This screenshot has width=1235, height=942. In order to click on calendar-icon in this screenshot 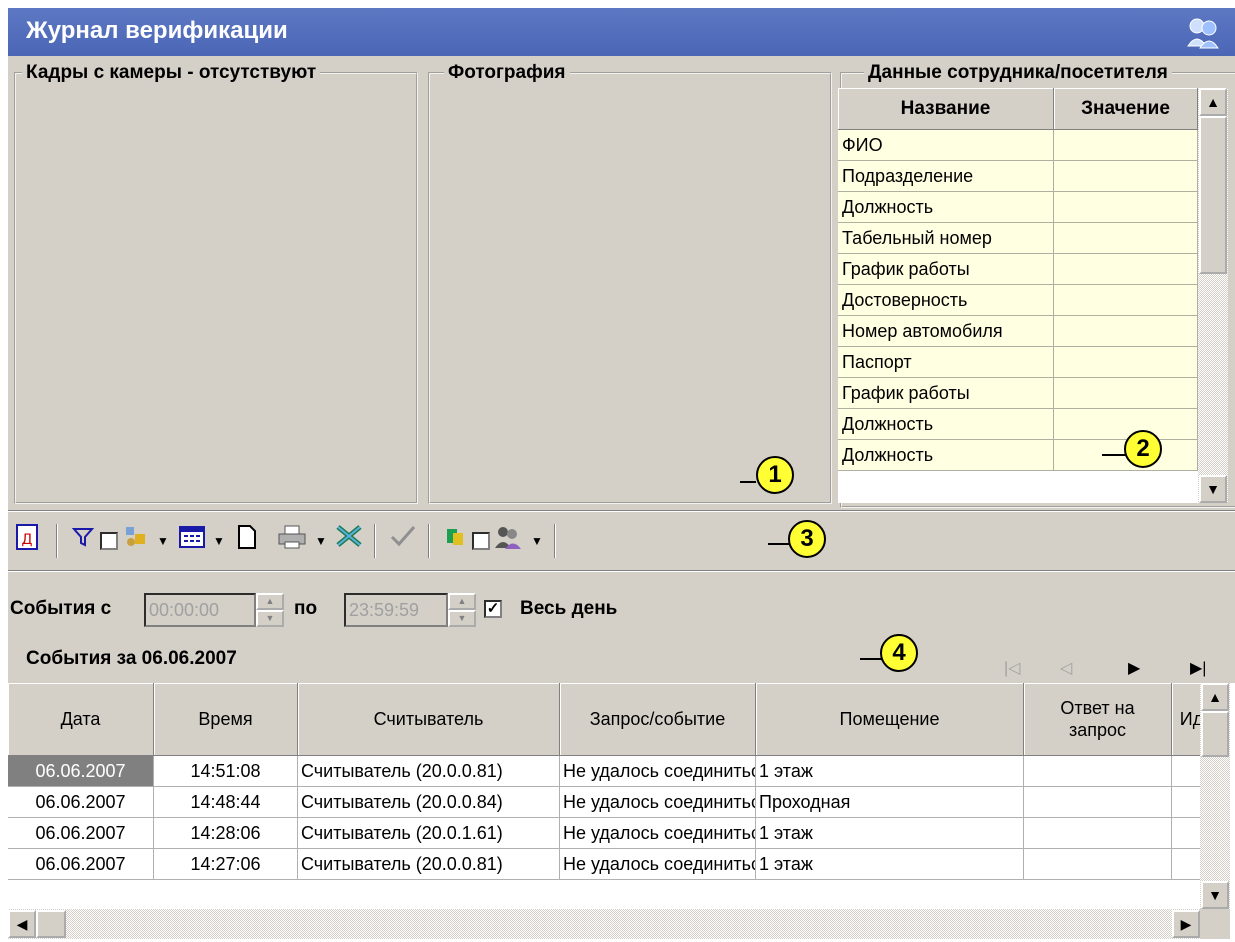, I will do `click(192, 541)`.